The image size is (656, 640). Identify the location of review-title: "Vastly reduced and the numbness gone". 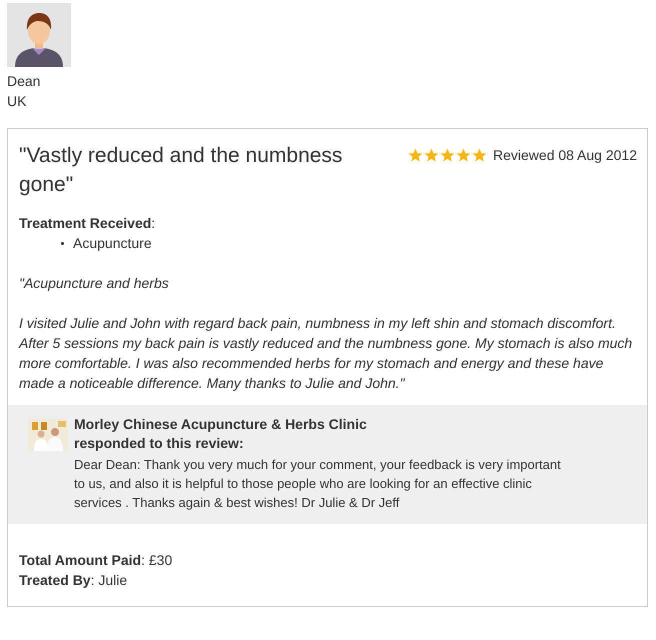
(181, 170).